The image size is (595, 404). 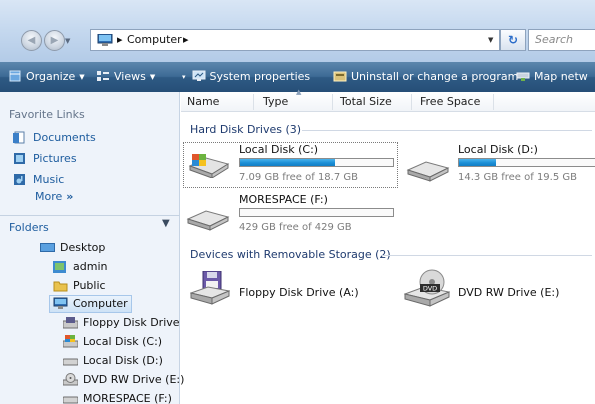 What do you see at coordinates (199, 75) in the screenshot?
I see `system-properties-icon` at bounding box center [199, 75].